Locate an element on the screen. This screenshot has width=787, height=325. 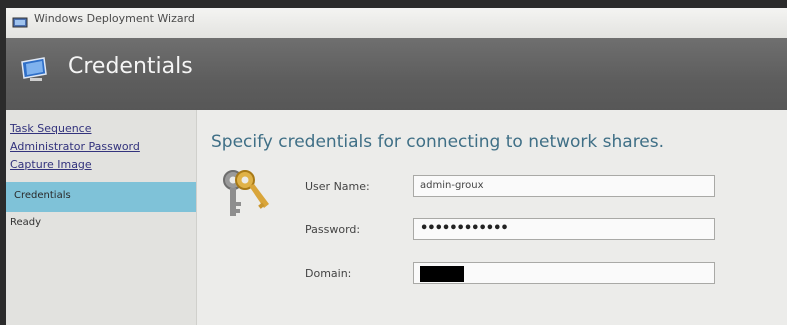
wizard-app-icon is located at coordinates (20, 21).